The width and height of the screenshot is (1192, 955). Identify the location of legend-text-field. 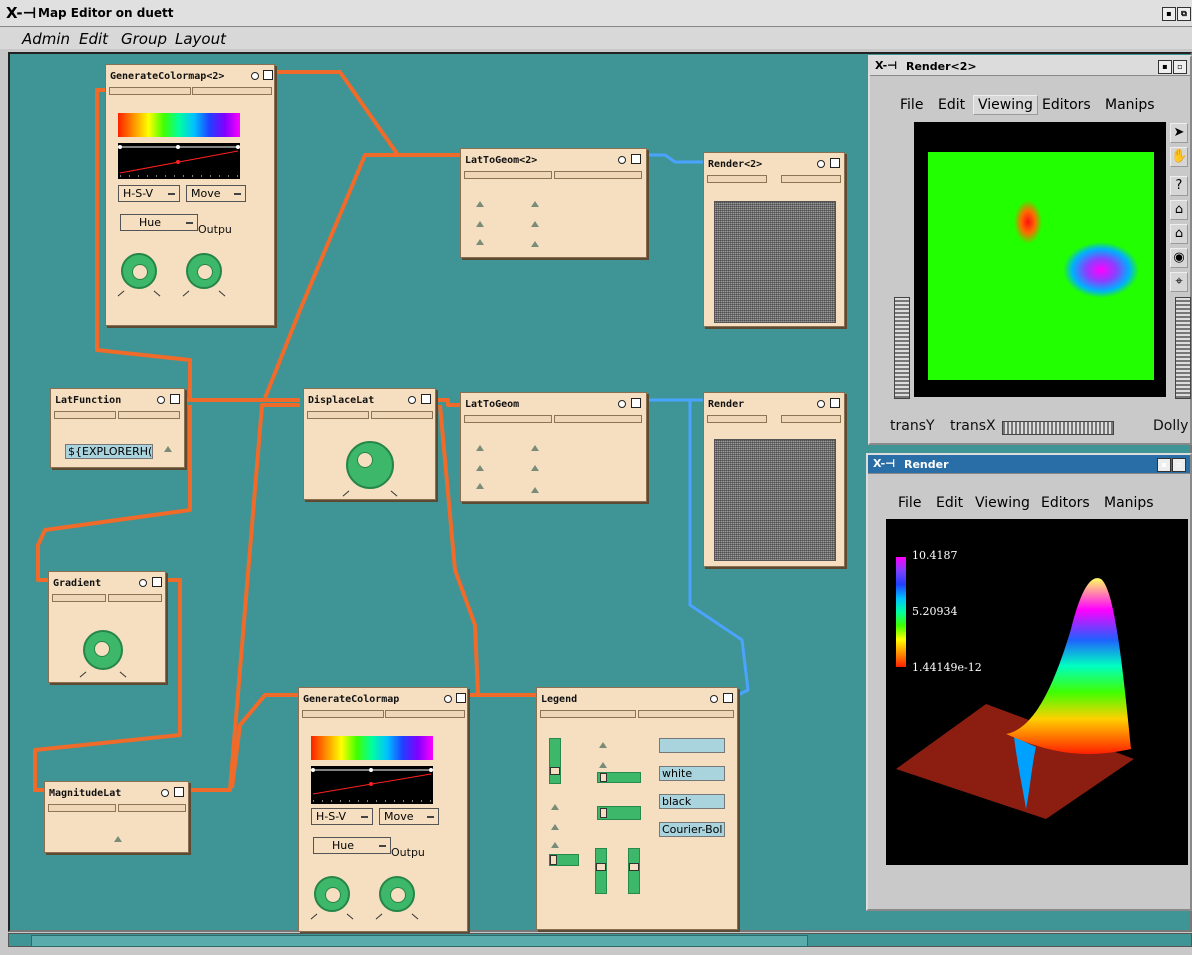
(692, 745).